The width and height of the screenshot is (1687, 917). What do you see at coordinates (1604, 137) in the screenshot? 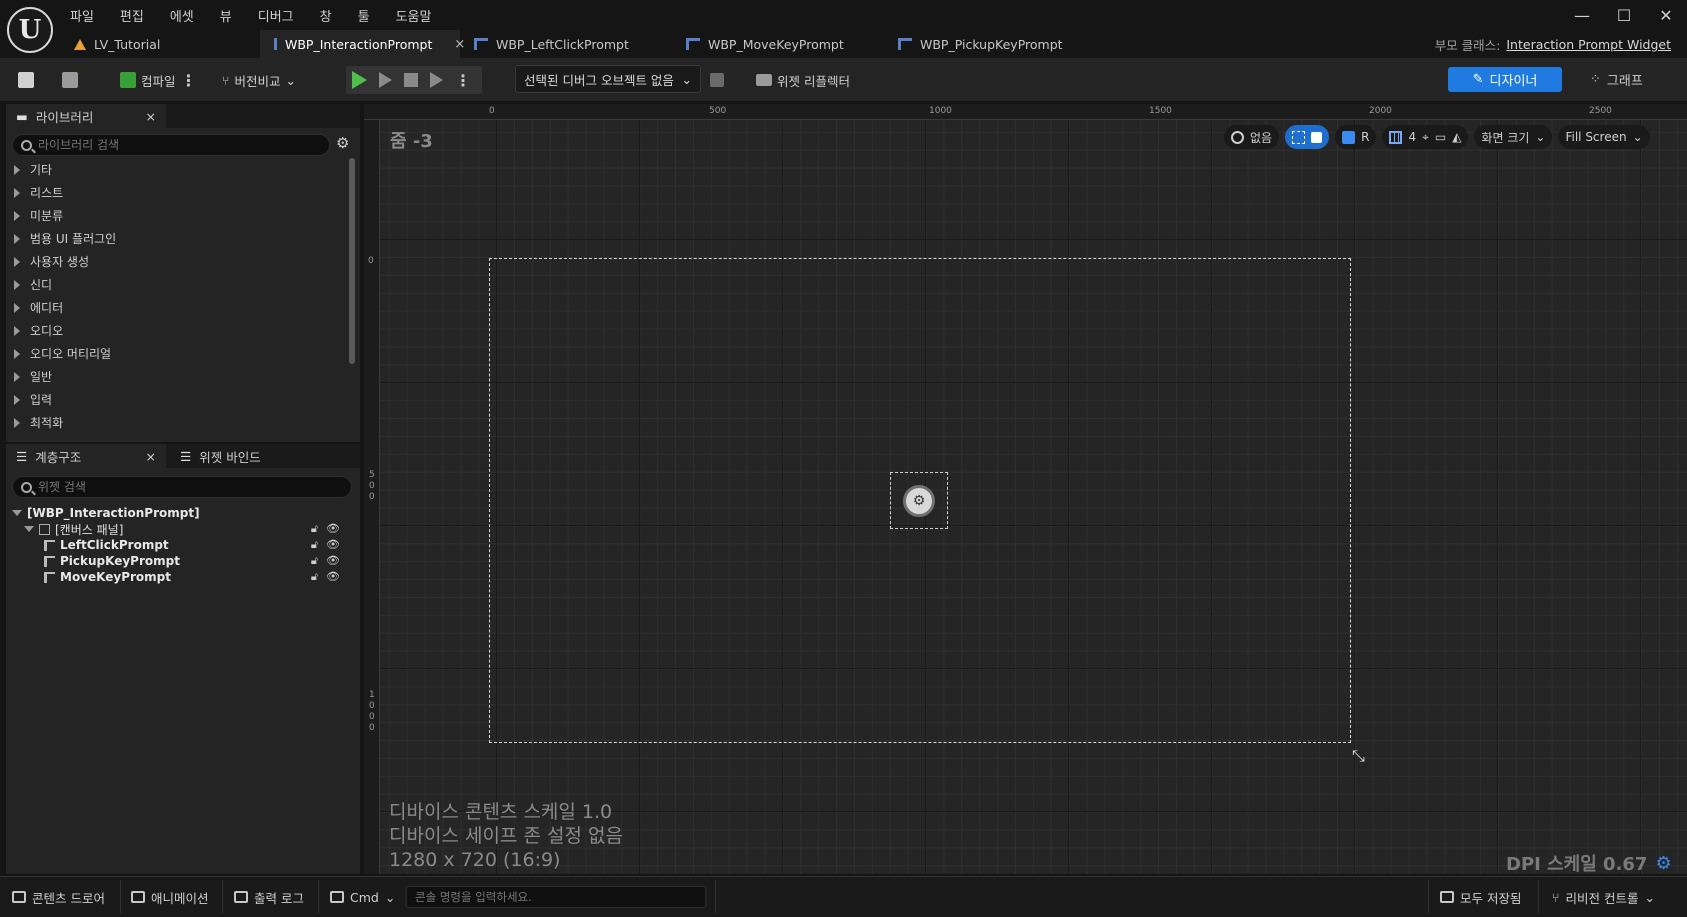
I see `fill-screen-dropdown: Fill Screen ⌄` at bounding box center [1604, 137].